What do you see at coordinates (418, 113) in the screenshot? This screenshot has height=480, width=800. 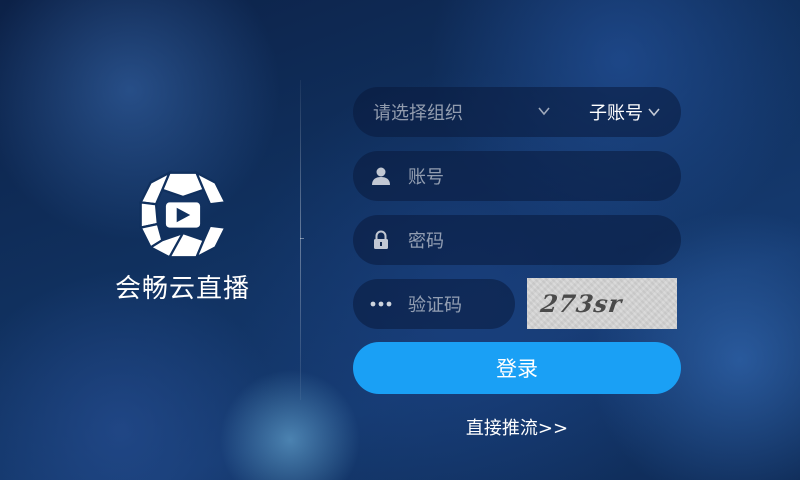 I see `org-select-placeholder: 请选择组织` at bounding box center [418, 113].